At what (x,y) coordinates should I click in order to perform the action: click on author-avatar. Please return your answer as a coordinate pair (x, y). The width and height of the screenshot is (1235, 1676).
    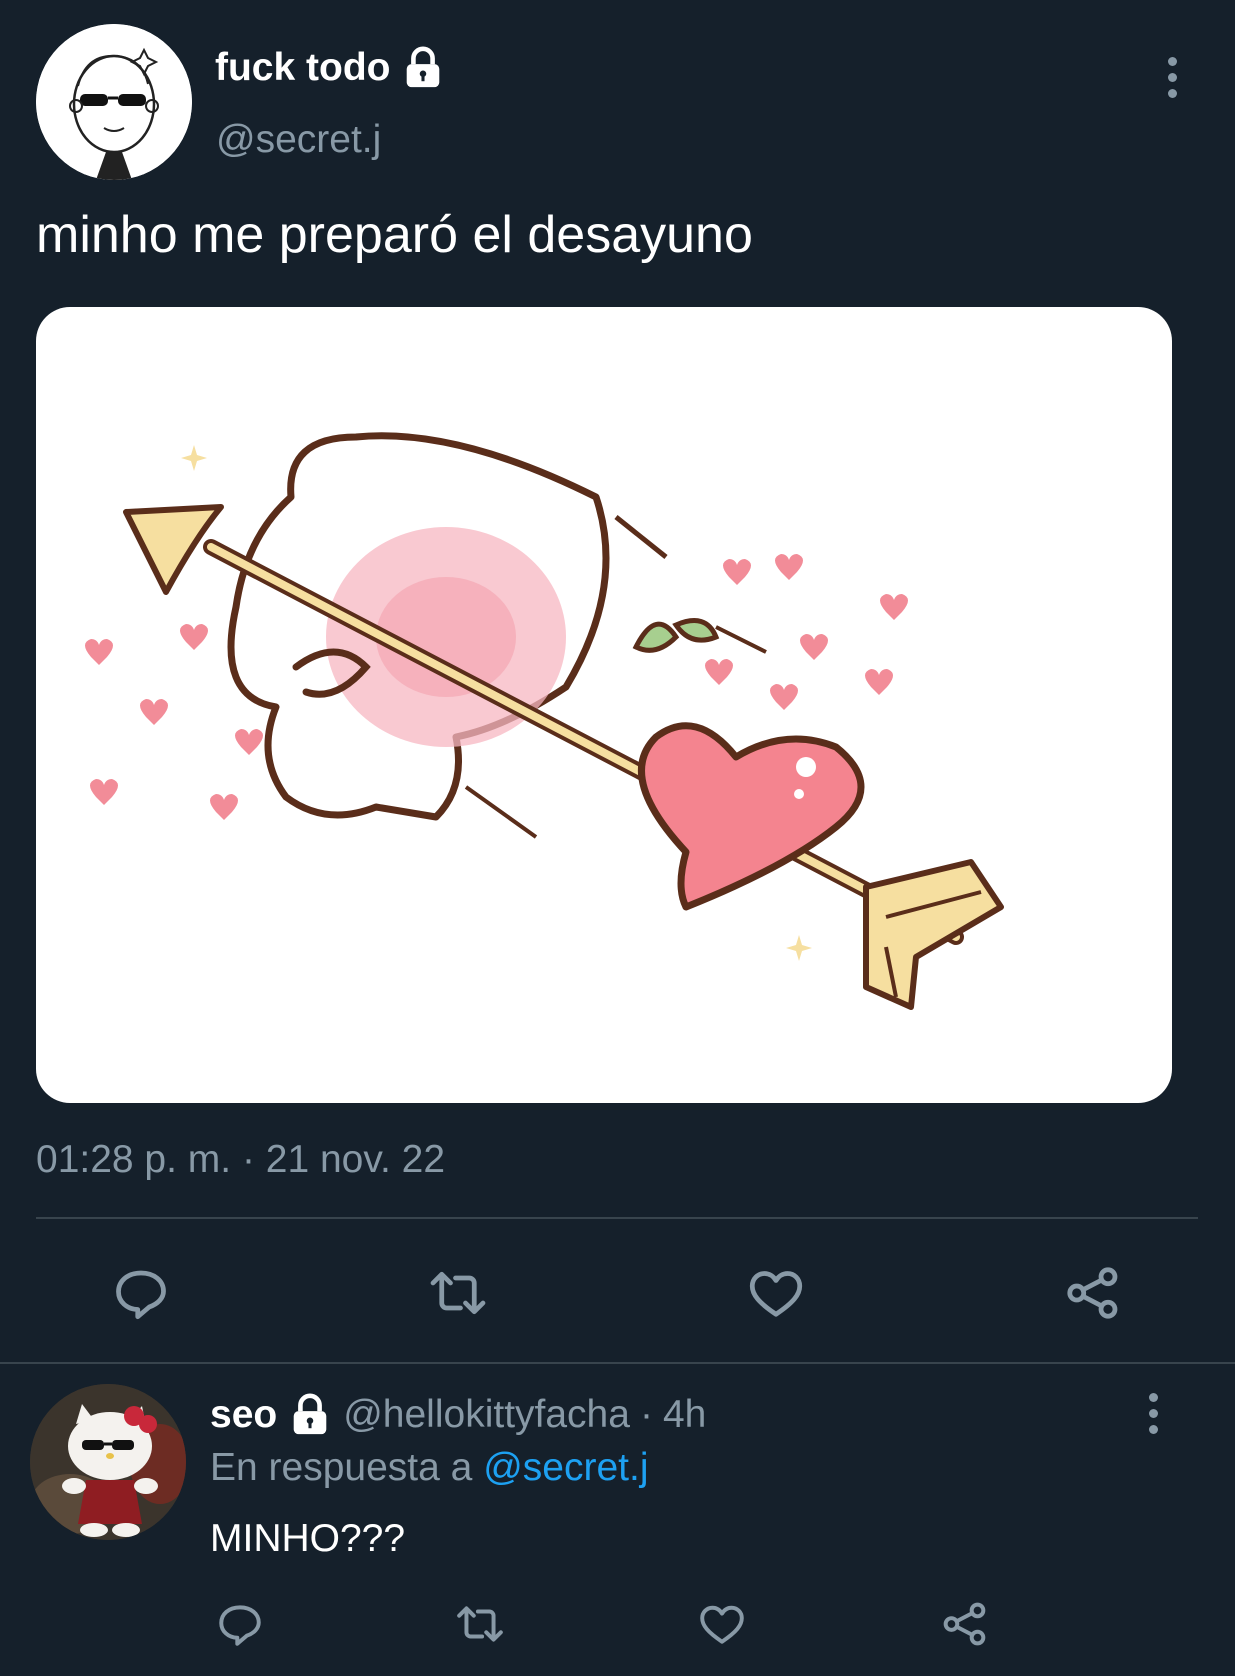
    Looking at the image, I should click on (114, 102).